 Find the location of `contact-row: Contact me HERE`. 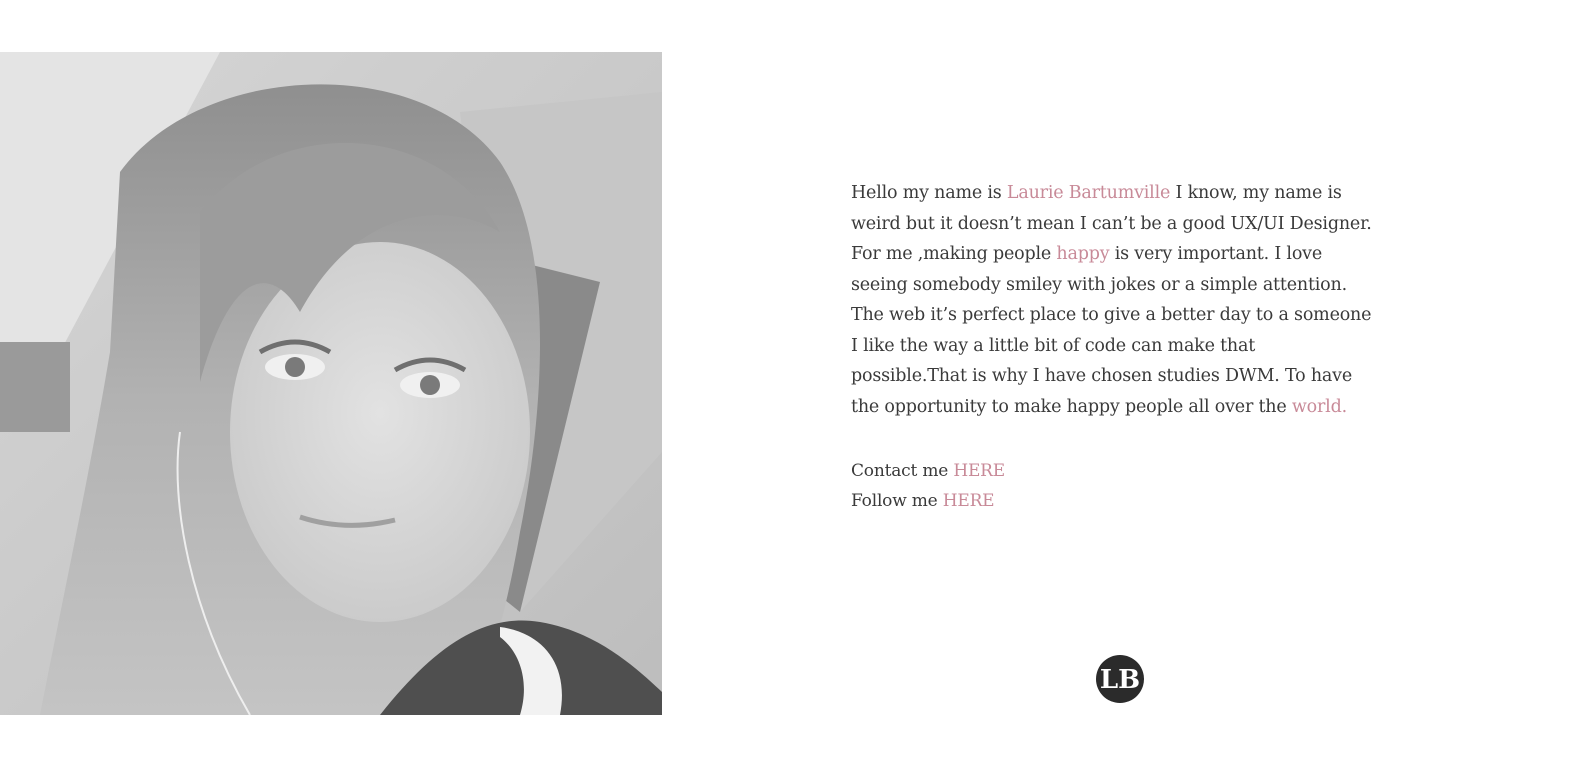

contact-row: Contact me HERE is located at coordinates (928, 471).